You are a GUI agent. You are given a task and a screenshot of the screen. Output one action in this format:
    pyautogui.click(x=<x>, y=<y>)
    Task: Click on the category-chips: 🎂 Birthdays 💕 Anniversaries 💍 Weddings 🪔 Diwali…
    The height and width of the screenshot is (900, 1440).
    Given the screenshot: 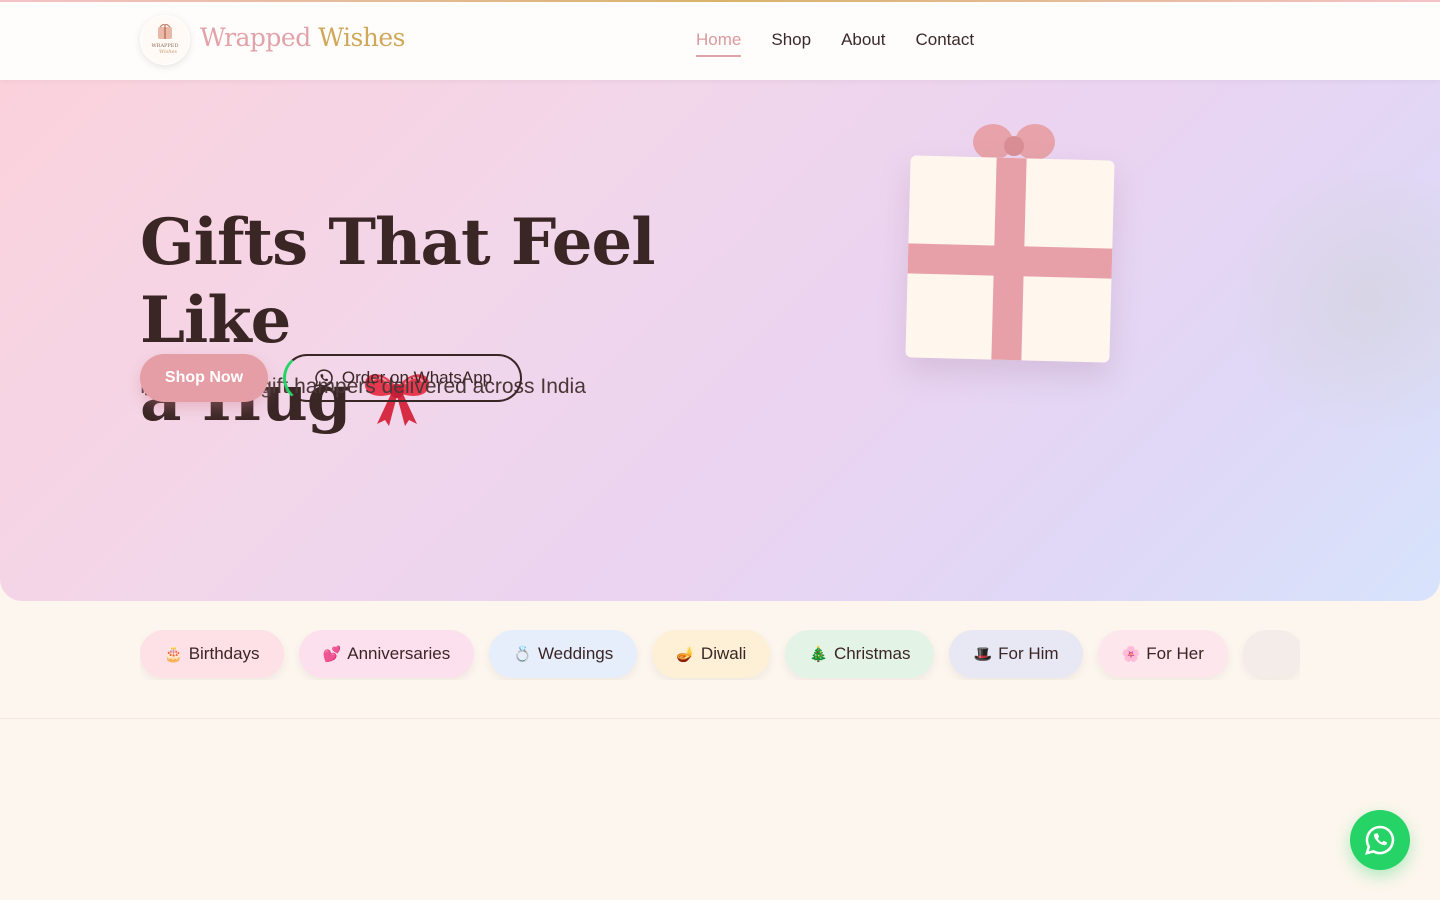 What is the action you would take?
    pyautogui.click(x=720, y=655)
    